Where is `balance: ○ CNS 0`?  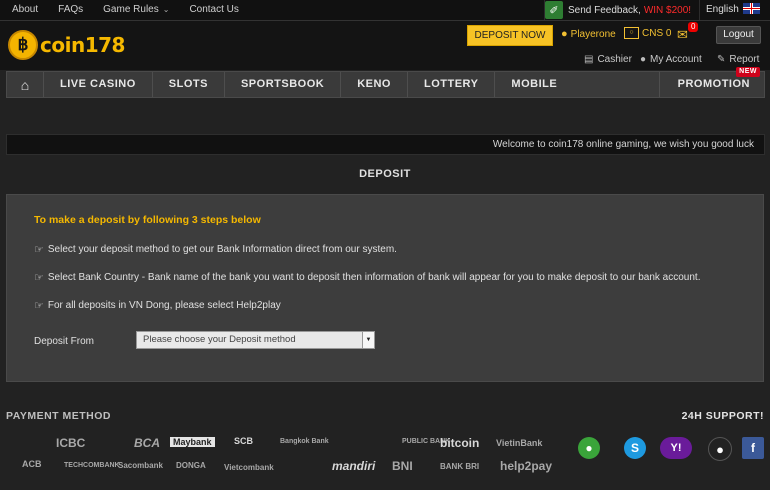
balance: ○ CNS 0 is located at coordinates (647, 33).